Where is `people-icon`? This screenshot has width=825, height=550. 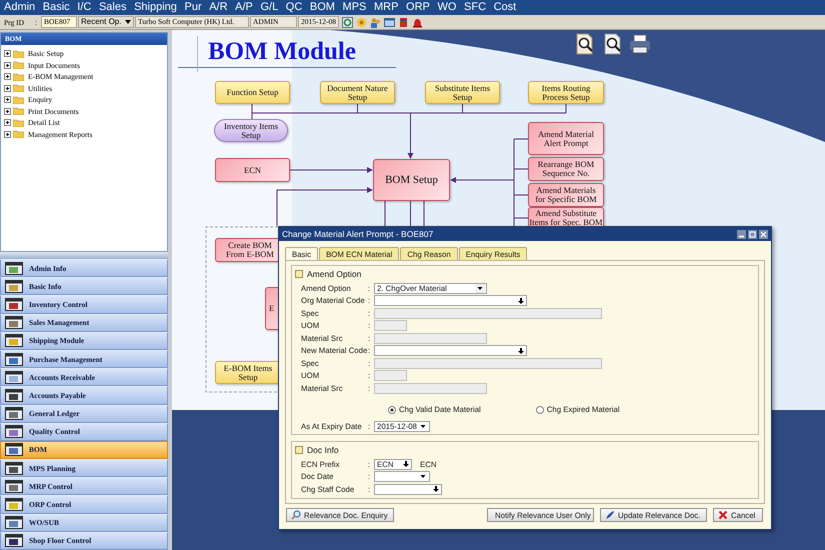
people-icon is located at coordinates (375, 22).